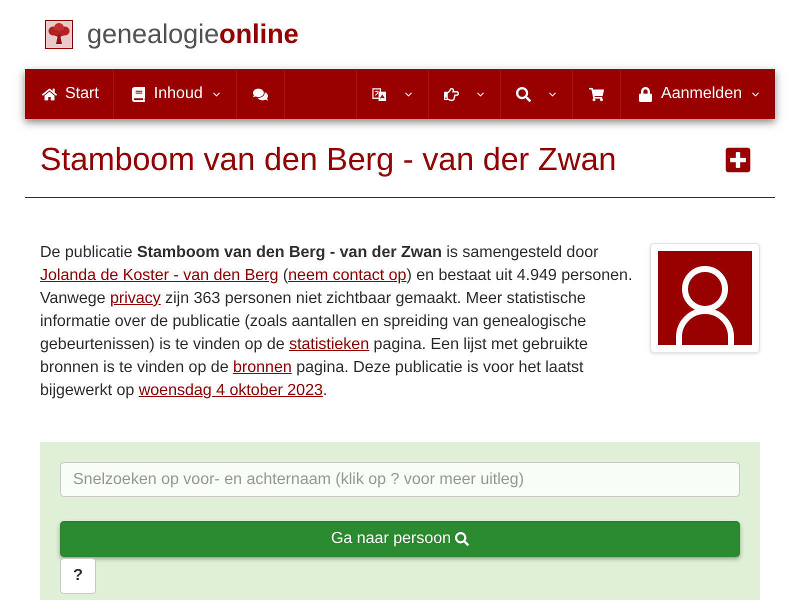 Image resolution: width=800 pixels, height=600 pixels. Describe the element at coordinates (138, 94) in the screenshot. I see `book-icon` at that location.